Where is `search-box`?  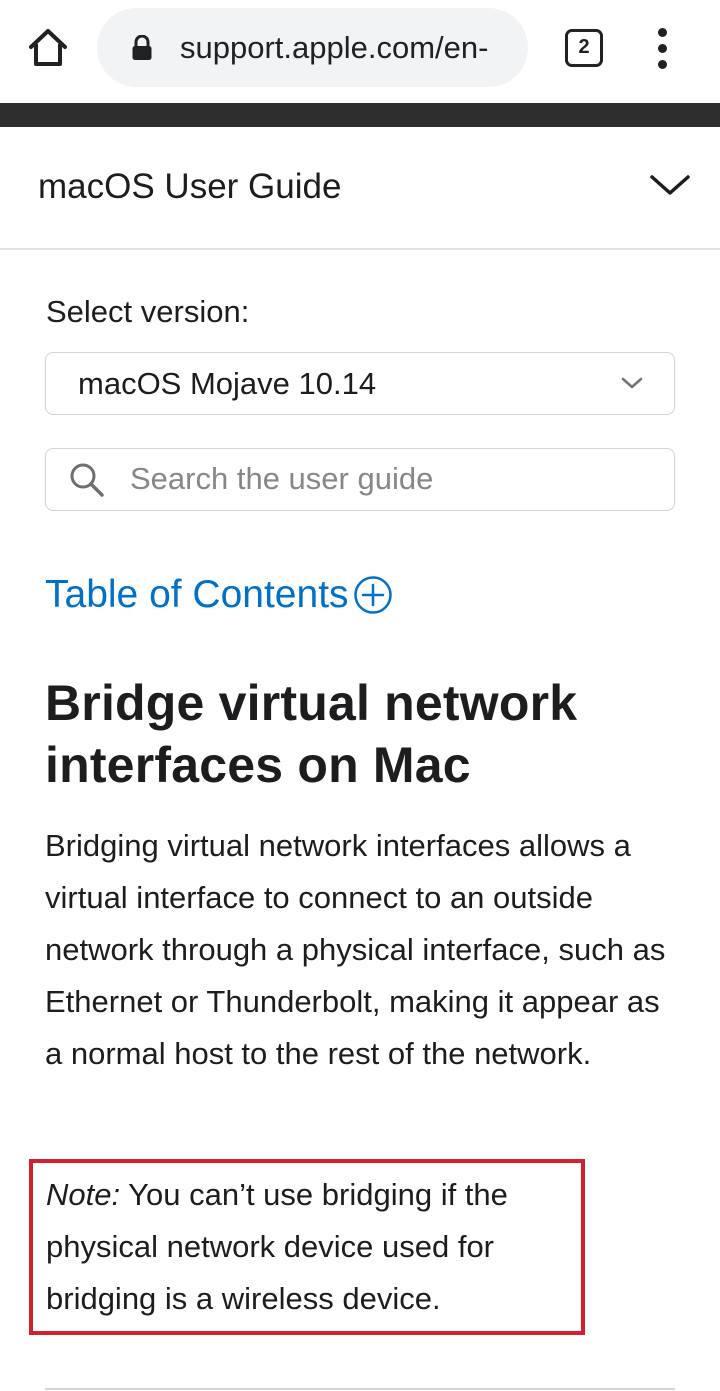
search-box is located at coordinates (360, 479).